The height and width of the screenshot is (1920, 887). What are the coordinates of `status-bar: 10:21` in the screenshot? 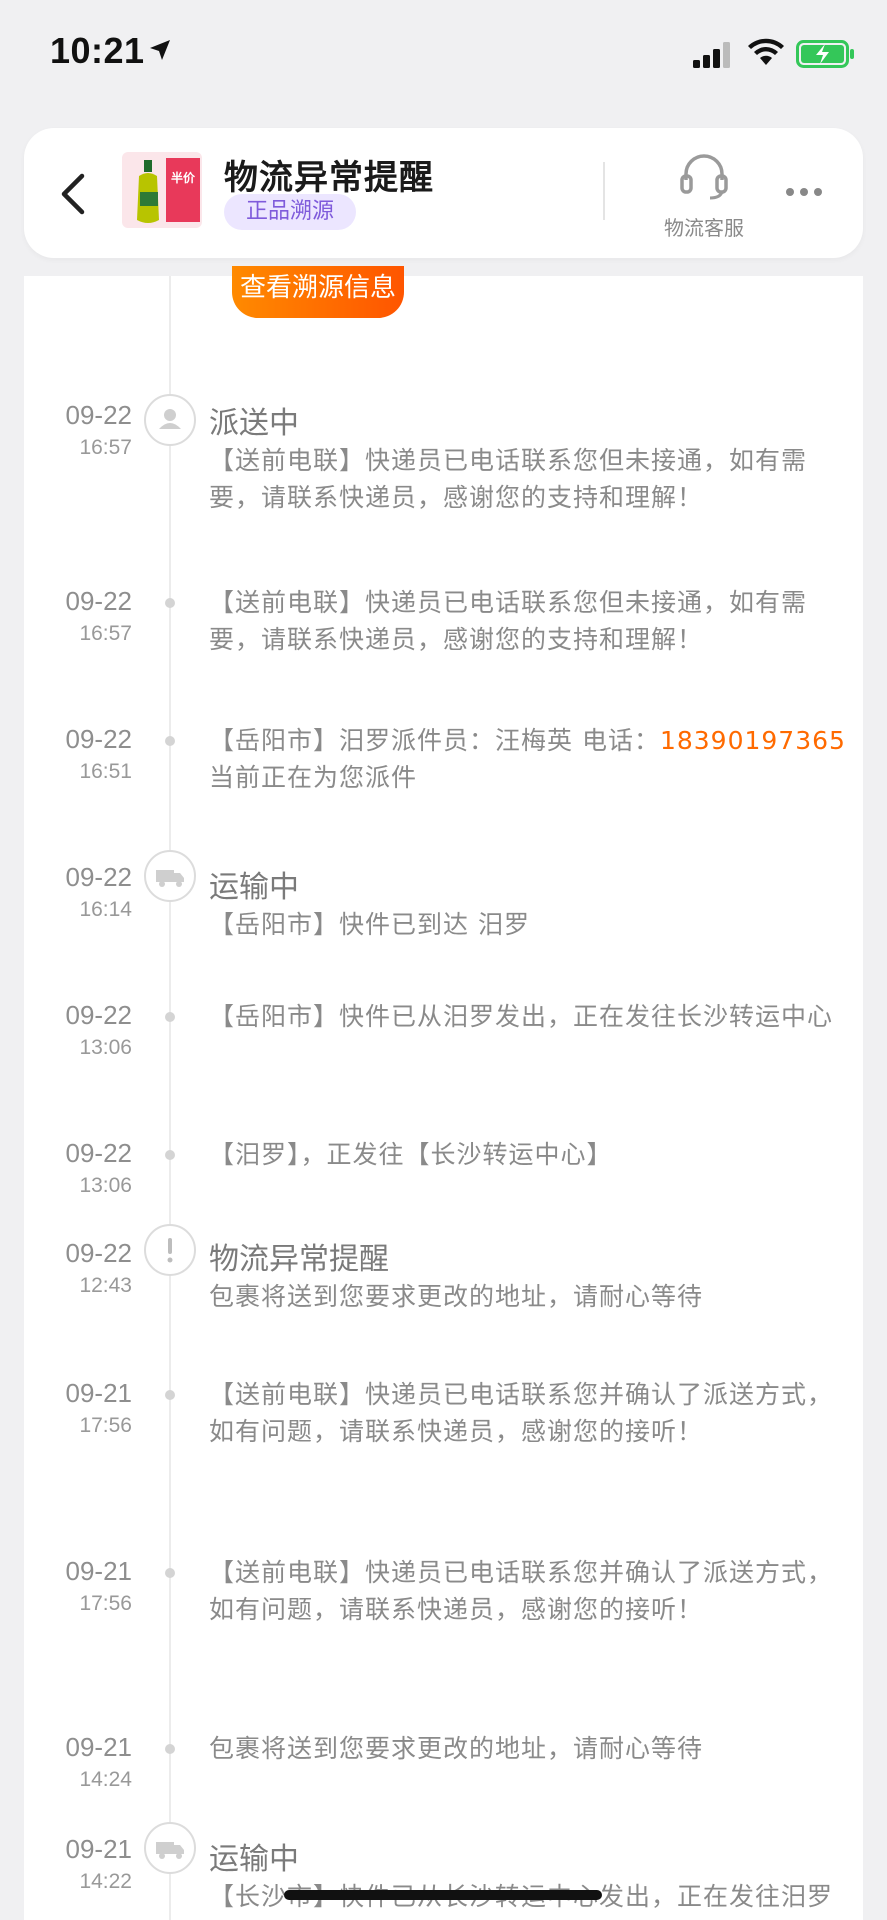 It's located at (443, 55).